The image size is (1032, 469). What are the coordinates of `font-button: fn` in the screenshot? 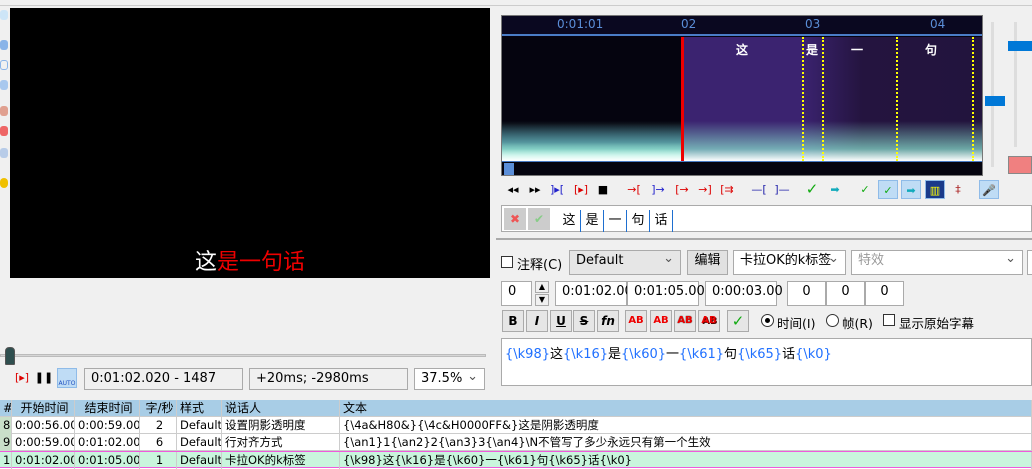 It's located at (608, 321).